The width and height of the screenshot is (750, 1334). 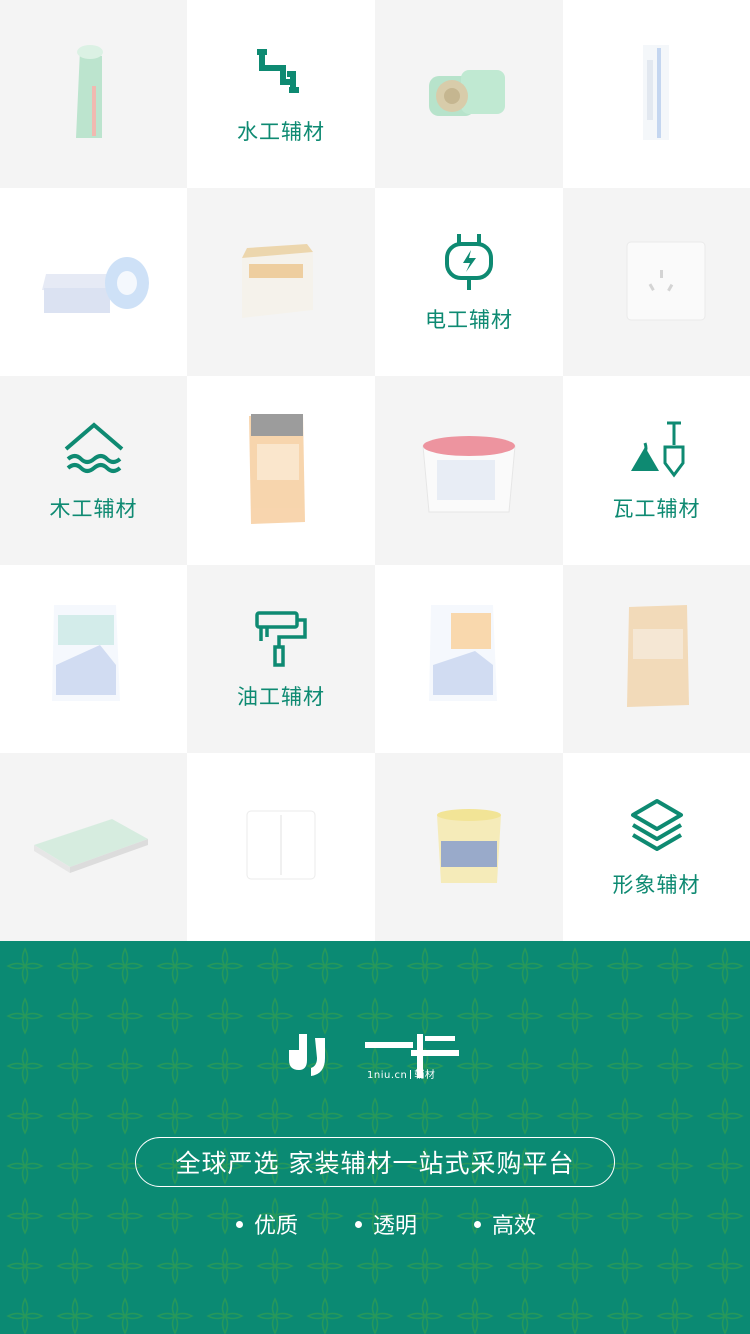 I want to click on category-painting: 油工辅材, so click(x=281, y=659).